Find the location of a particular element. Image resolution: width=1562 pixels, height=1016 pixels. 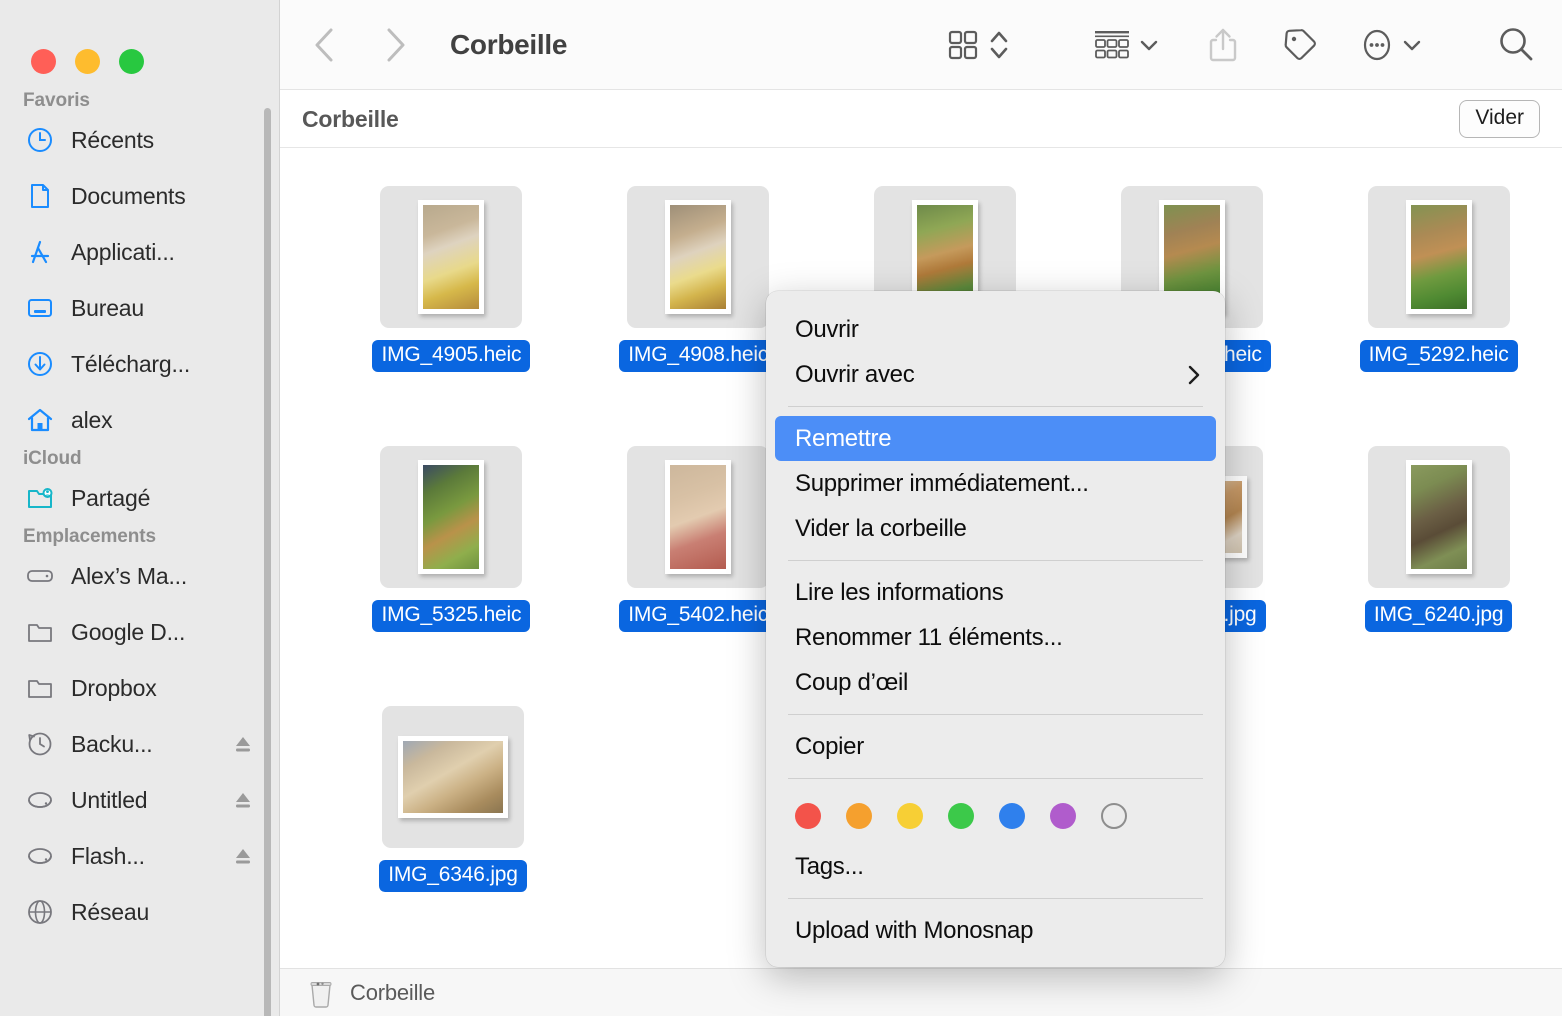

menu-item-ouvrir-avec: Ouvrir avec is located at coordinates (995, 374).